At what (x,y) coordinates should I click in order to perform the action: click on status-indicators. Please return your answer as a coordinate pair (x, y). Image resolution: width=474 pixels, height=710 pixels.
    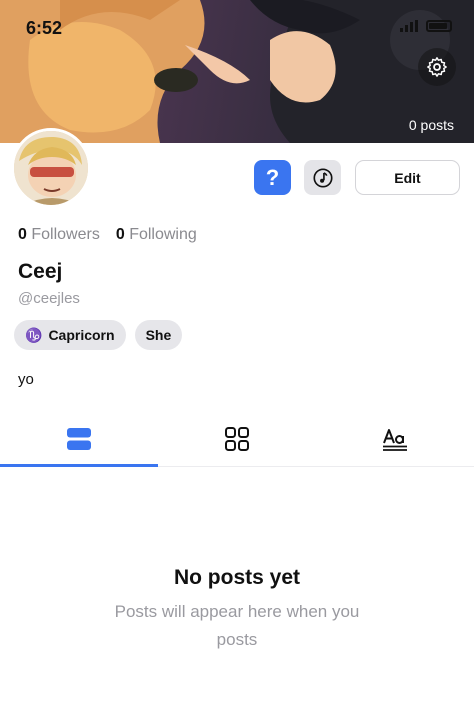
    Looking at the image, I should click on (426, 26).